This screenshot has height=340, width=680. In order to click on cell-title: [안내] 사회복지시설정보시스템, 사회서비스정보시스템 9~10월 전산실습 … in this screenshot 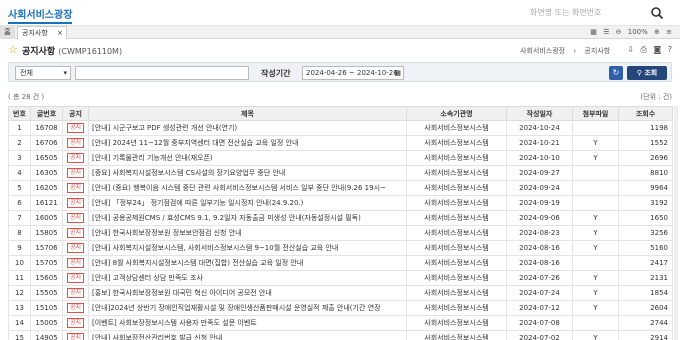, I will do `click(247, 248)`.